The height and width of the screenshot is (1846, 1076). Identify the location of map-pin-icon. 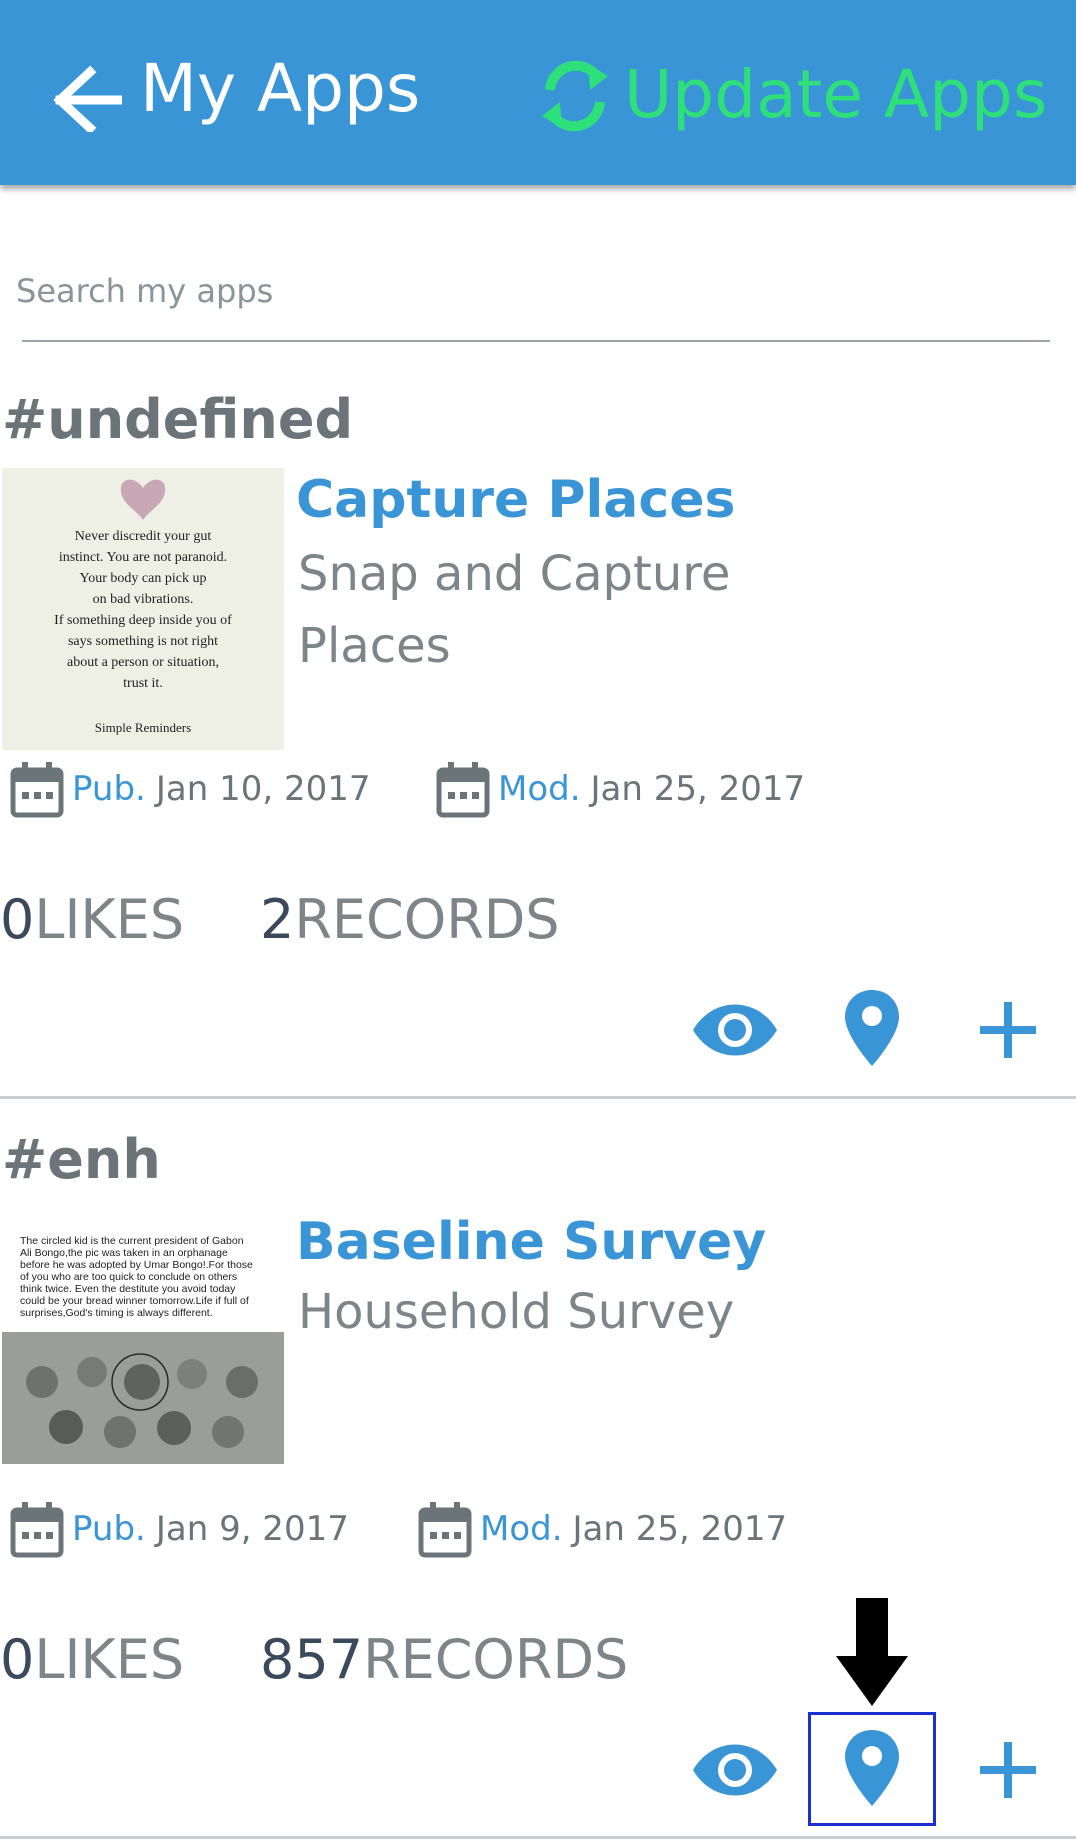
(872, 1028).